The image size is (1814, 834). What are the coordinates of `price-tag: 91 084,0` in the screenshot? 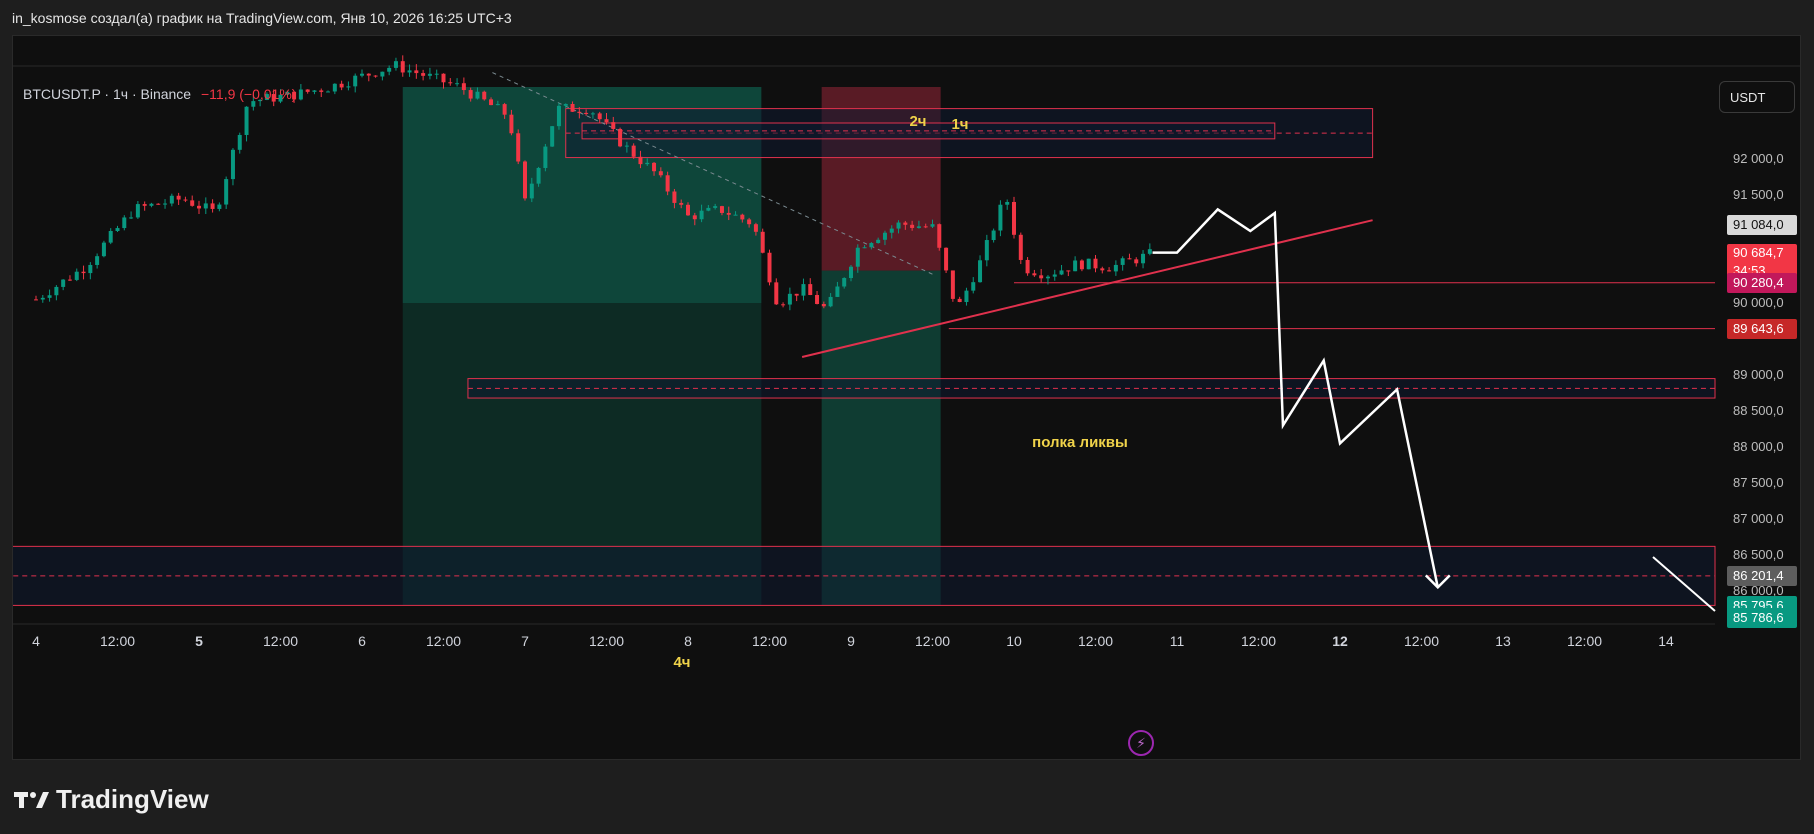 It's located at (1762, 224).